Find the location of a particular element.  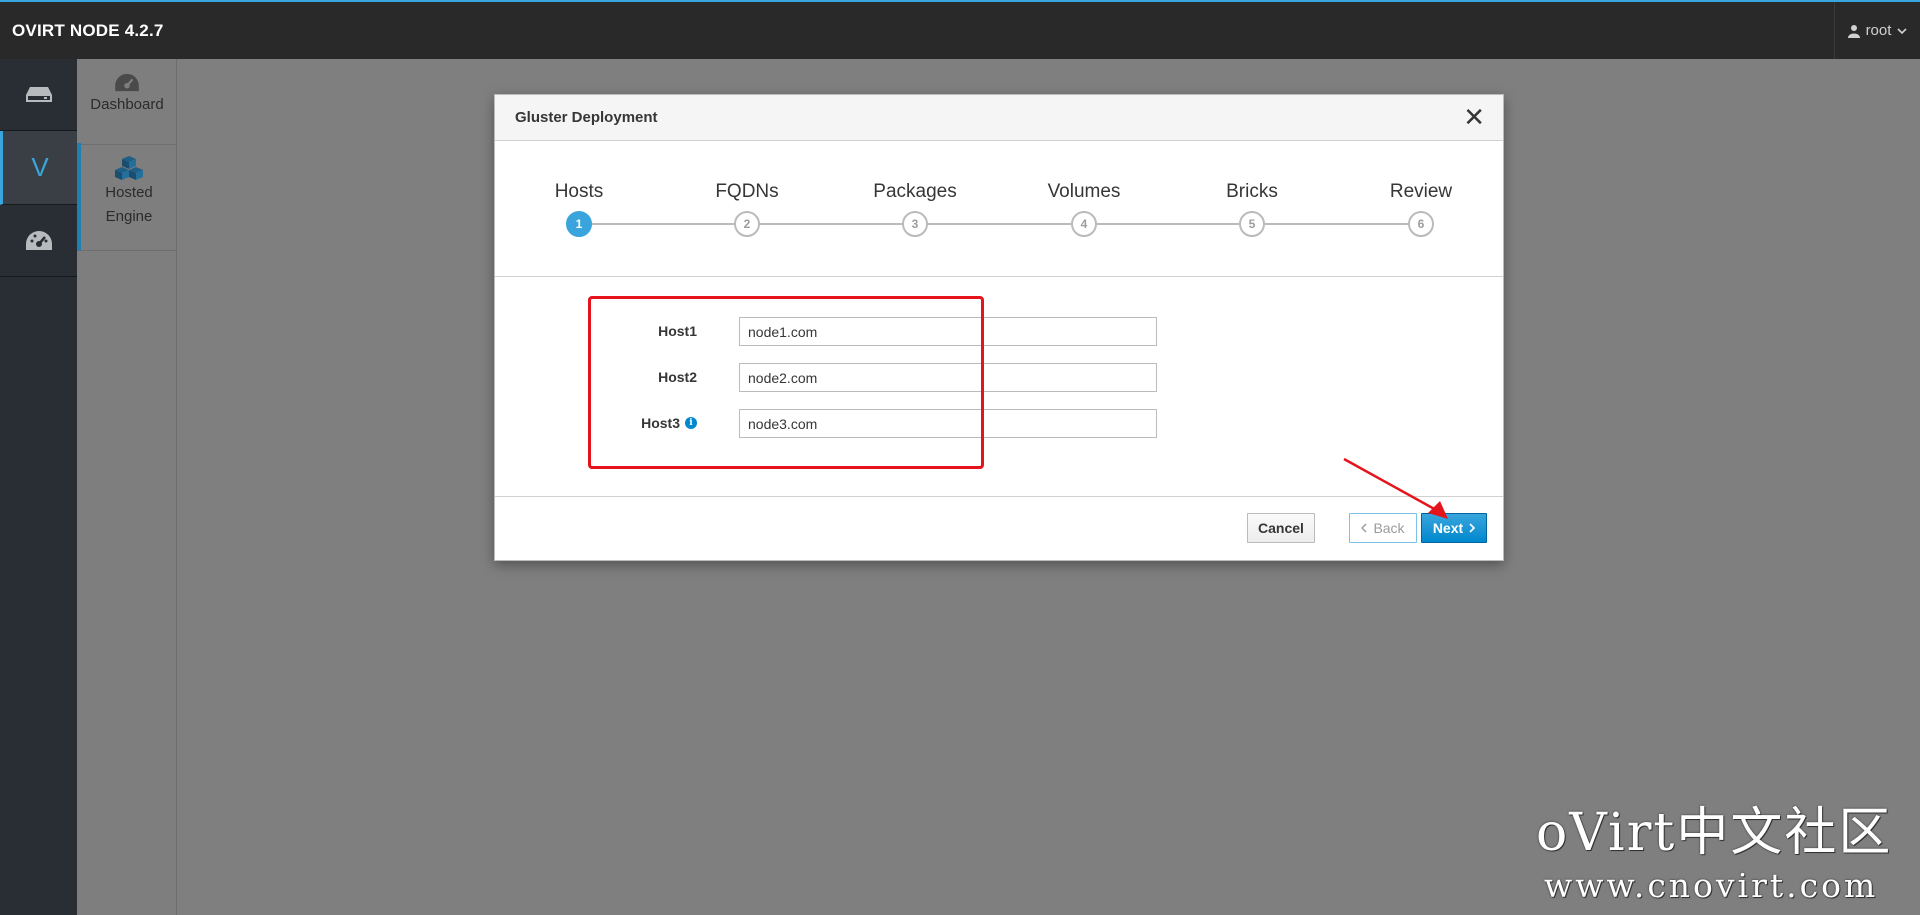

modal-header: Gluster Deployment ✕ is located at coordinates (999, 118).